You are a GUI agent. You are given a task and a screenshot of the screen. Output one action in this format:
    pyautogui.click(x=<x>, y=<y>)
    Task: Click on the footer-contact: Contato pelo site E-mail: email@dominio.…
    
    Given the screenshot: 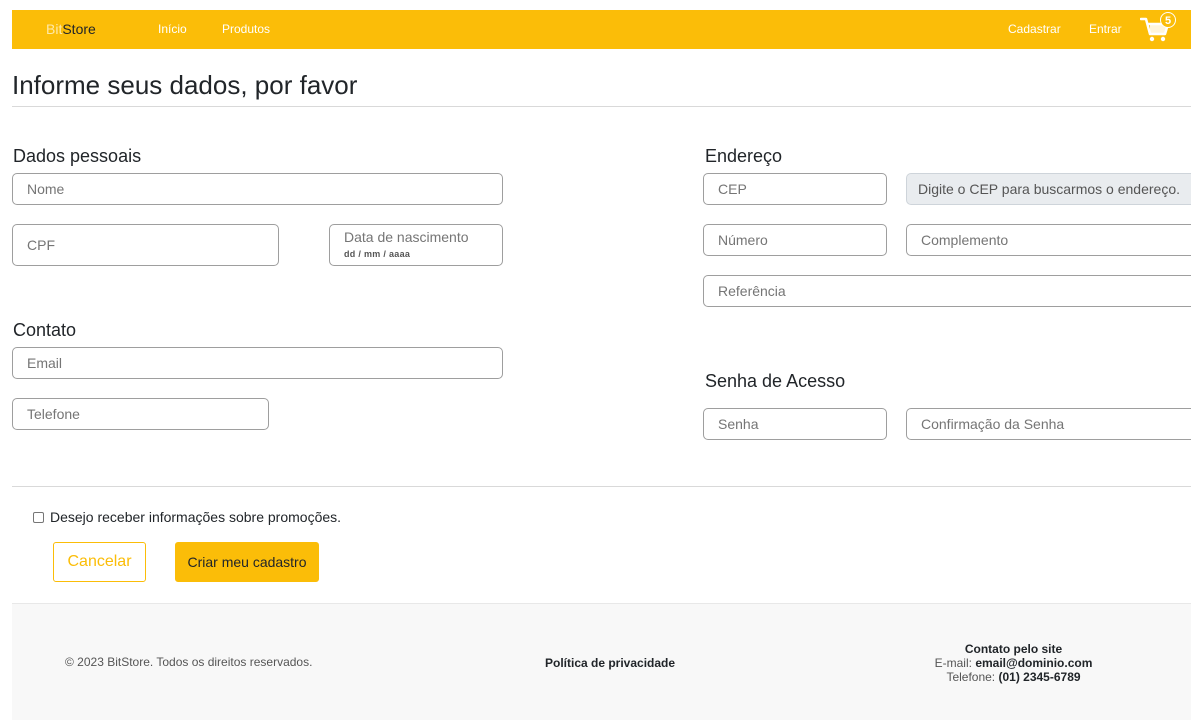 What is the action you would take?
    pyautogui.click(x=1013, y=663)
    